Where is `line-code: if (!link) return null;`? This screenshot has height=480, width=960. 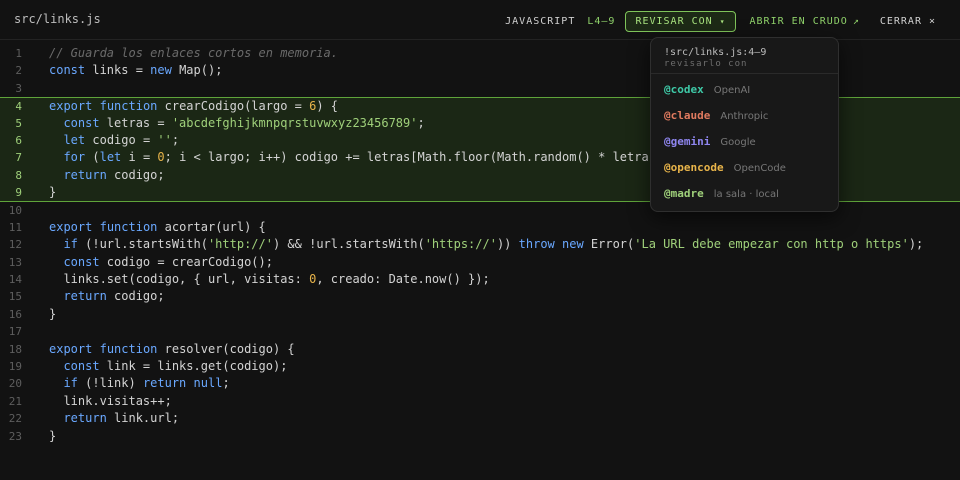
line-code: if (!link) return null; is located at coordinates (146, 383).